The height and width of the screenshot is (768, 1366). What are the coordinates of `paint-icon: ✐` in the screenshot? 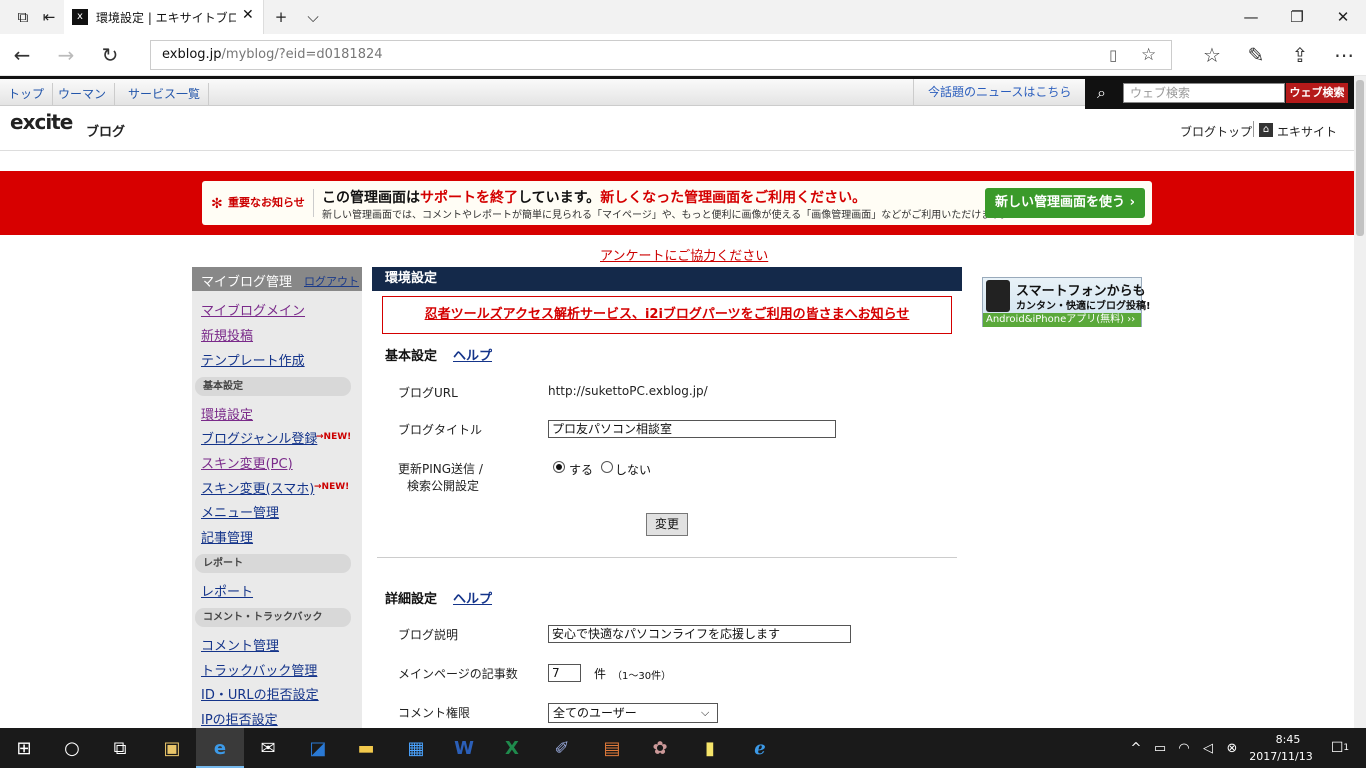 It's located at (562, 748).